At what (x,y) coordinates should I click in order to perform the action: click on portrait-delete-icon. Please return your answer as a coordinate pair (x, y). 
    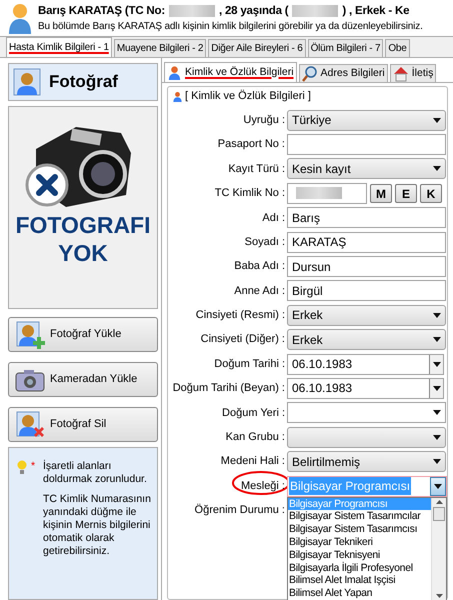
    Looking at the image, I should click on (30, 424).